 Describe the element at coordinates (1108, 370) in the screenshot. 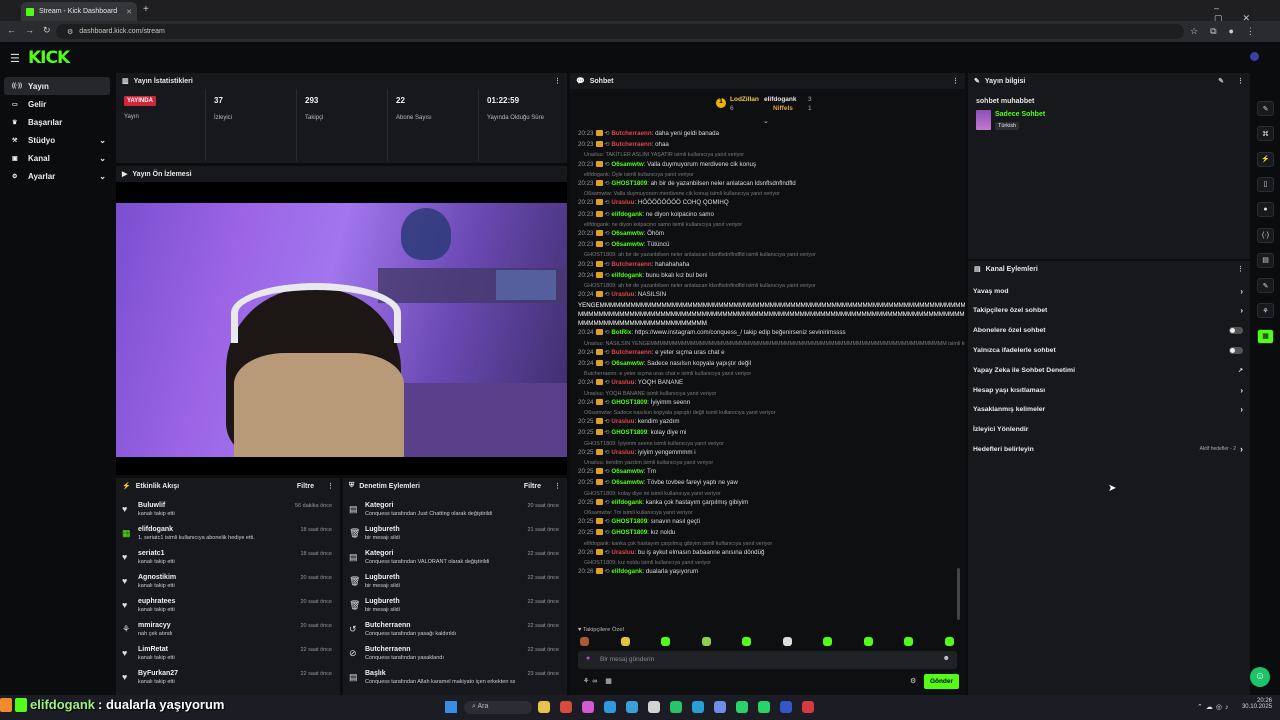

I see `channel-action-4: Yapay Zeka ile Sohbet Denetimi ↗` at that location.